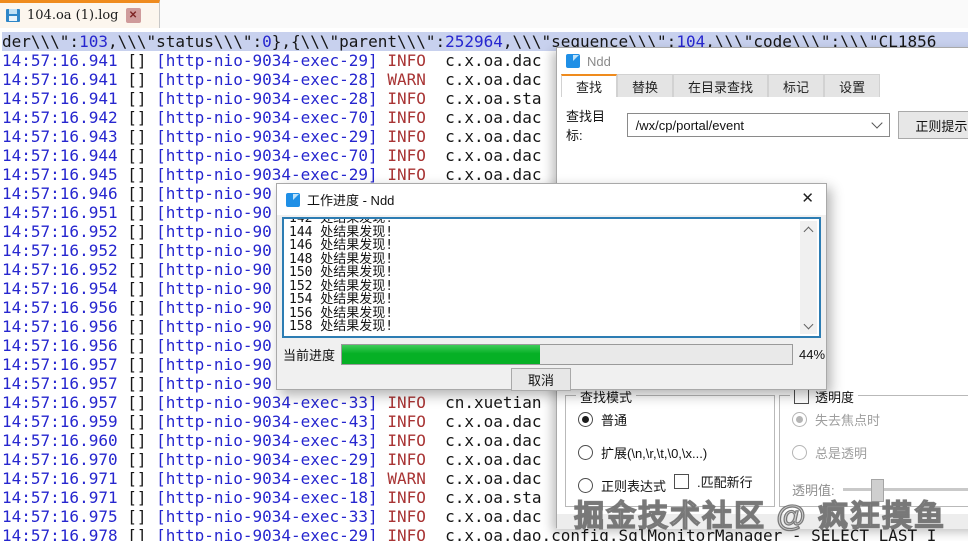 Image resolution: width=968 pixels, height=541 pixels. I want to click on progress-dialog-titlebar: 工作进度 - Ndd, so click(551, 199).